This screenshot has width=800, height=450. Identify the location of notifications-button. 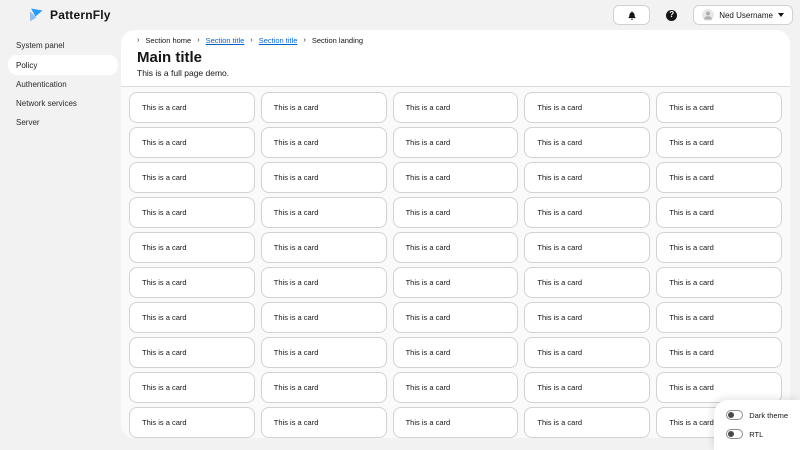
(632, 15).